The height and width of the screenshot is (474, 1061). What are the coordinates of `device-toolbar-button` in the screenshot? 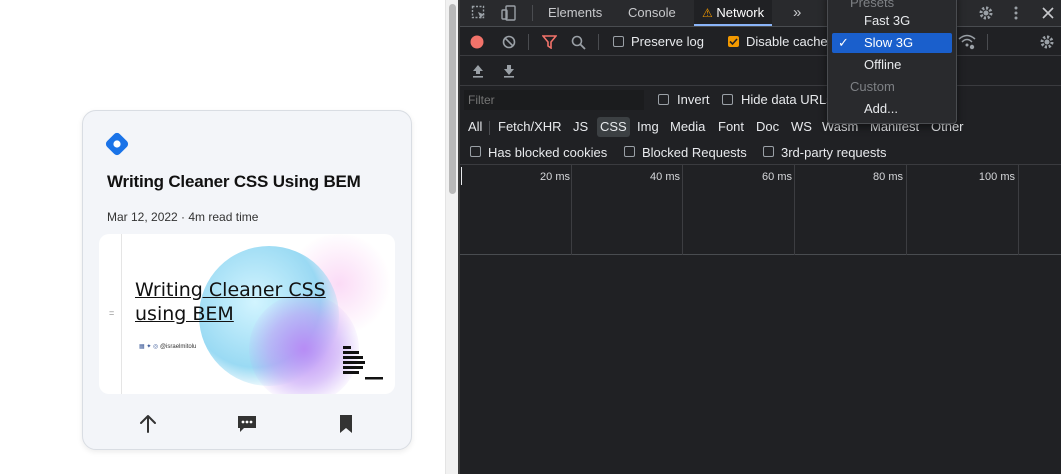 It's located at (509, 13).